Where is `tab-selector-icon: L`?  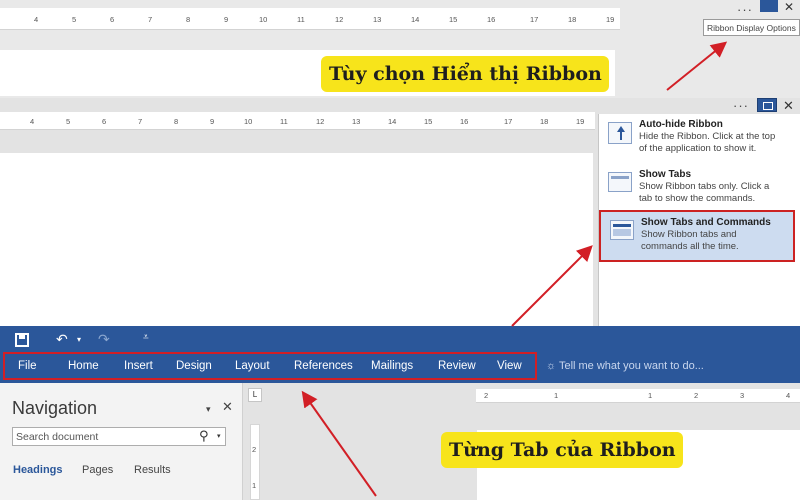
tab-selector-icon: L is located at coordinates (255, 395).